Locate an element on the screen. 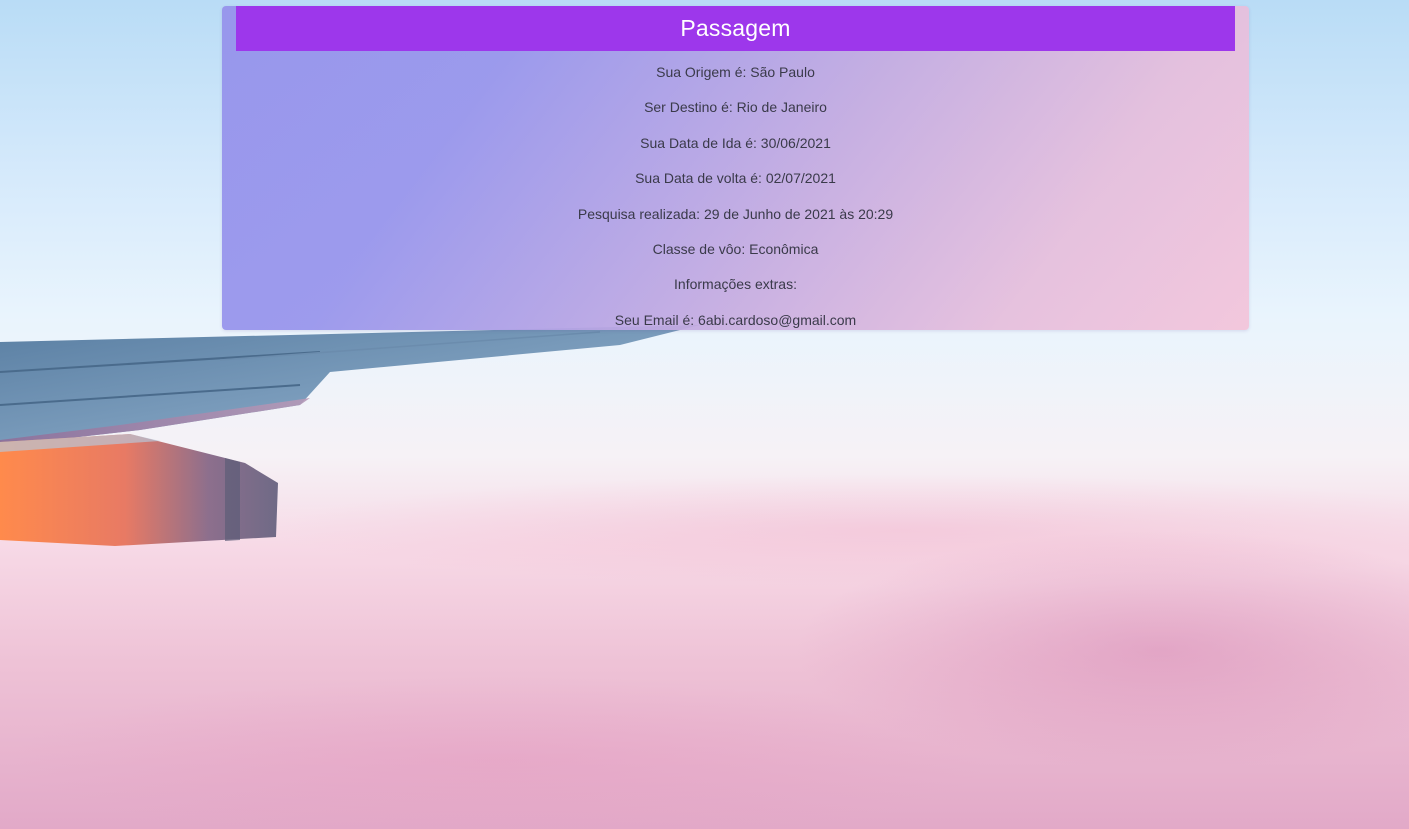  flight-class-text: Classe de vôo: Econômica is located at coordinates (735, 248).